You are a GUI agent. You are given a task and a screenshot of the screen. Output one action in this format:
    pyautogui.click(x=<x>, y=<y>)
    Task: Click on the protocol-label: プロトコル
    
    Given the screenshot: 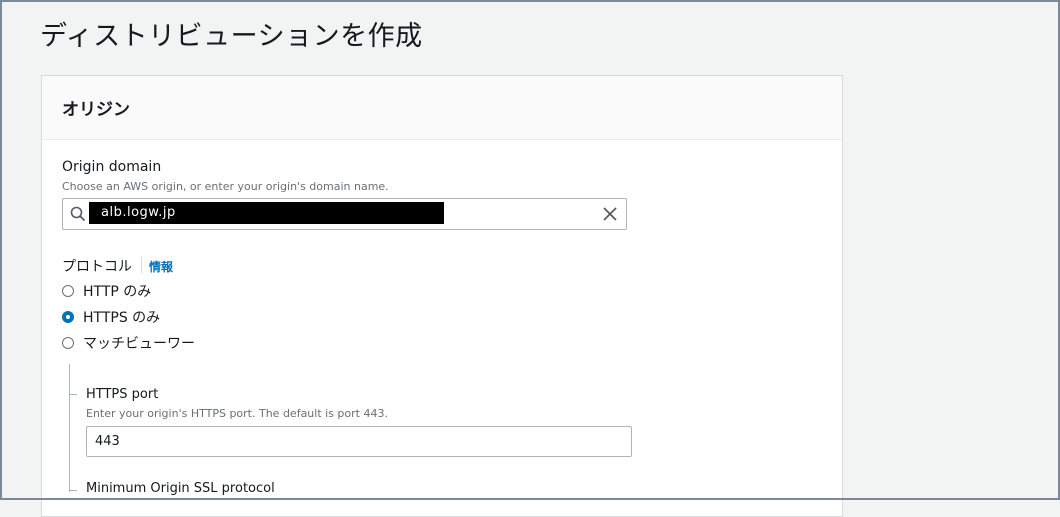 What is the action you would take?
    pyautogui.click(x=97, y=267)
    